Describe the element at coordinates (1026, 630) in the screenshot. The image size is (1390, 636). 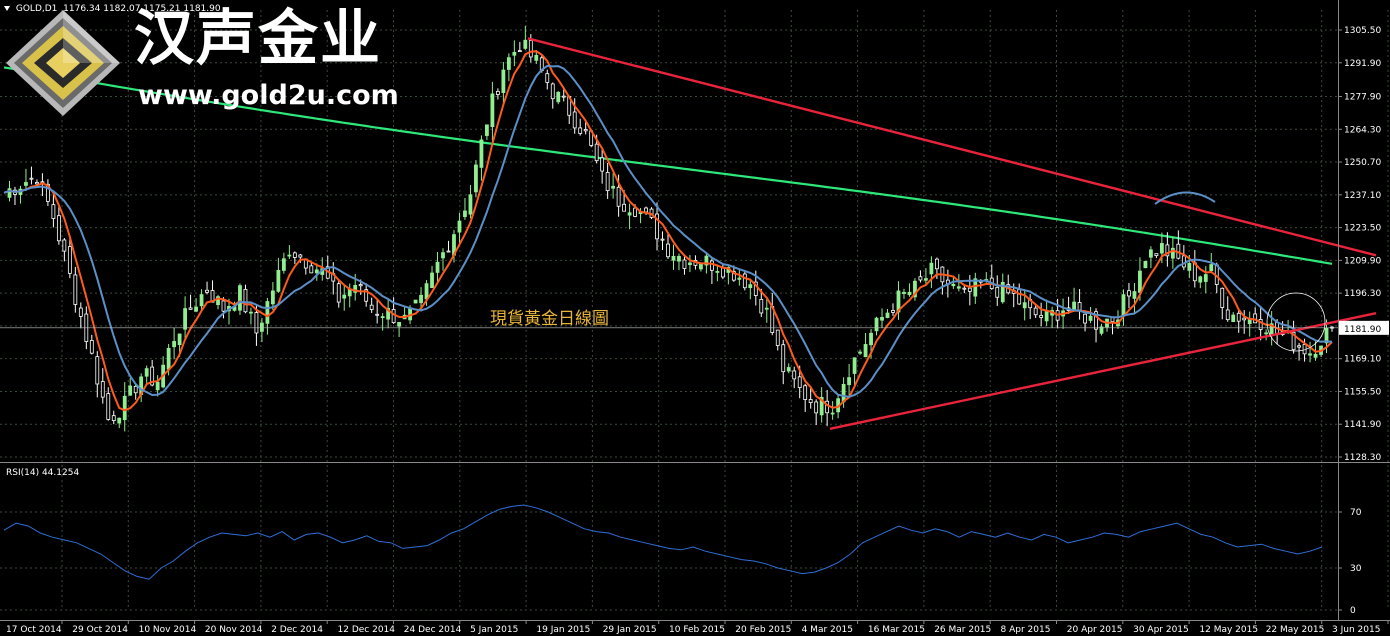
I see `time-tick-label: 8 Apr 2015` at that location.